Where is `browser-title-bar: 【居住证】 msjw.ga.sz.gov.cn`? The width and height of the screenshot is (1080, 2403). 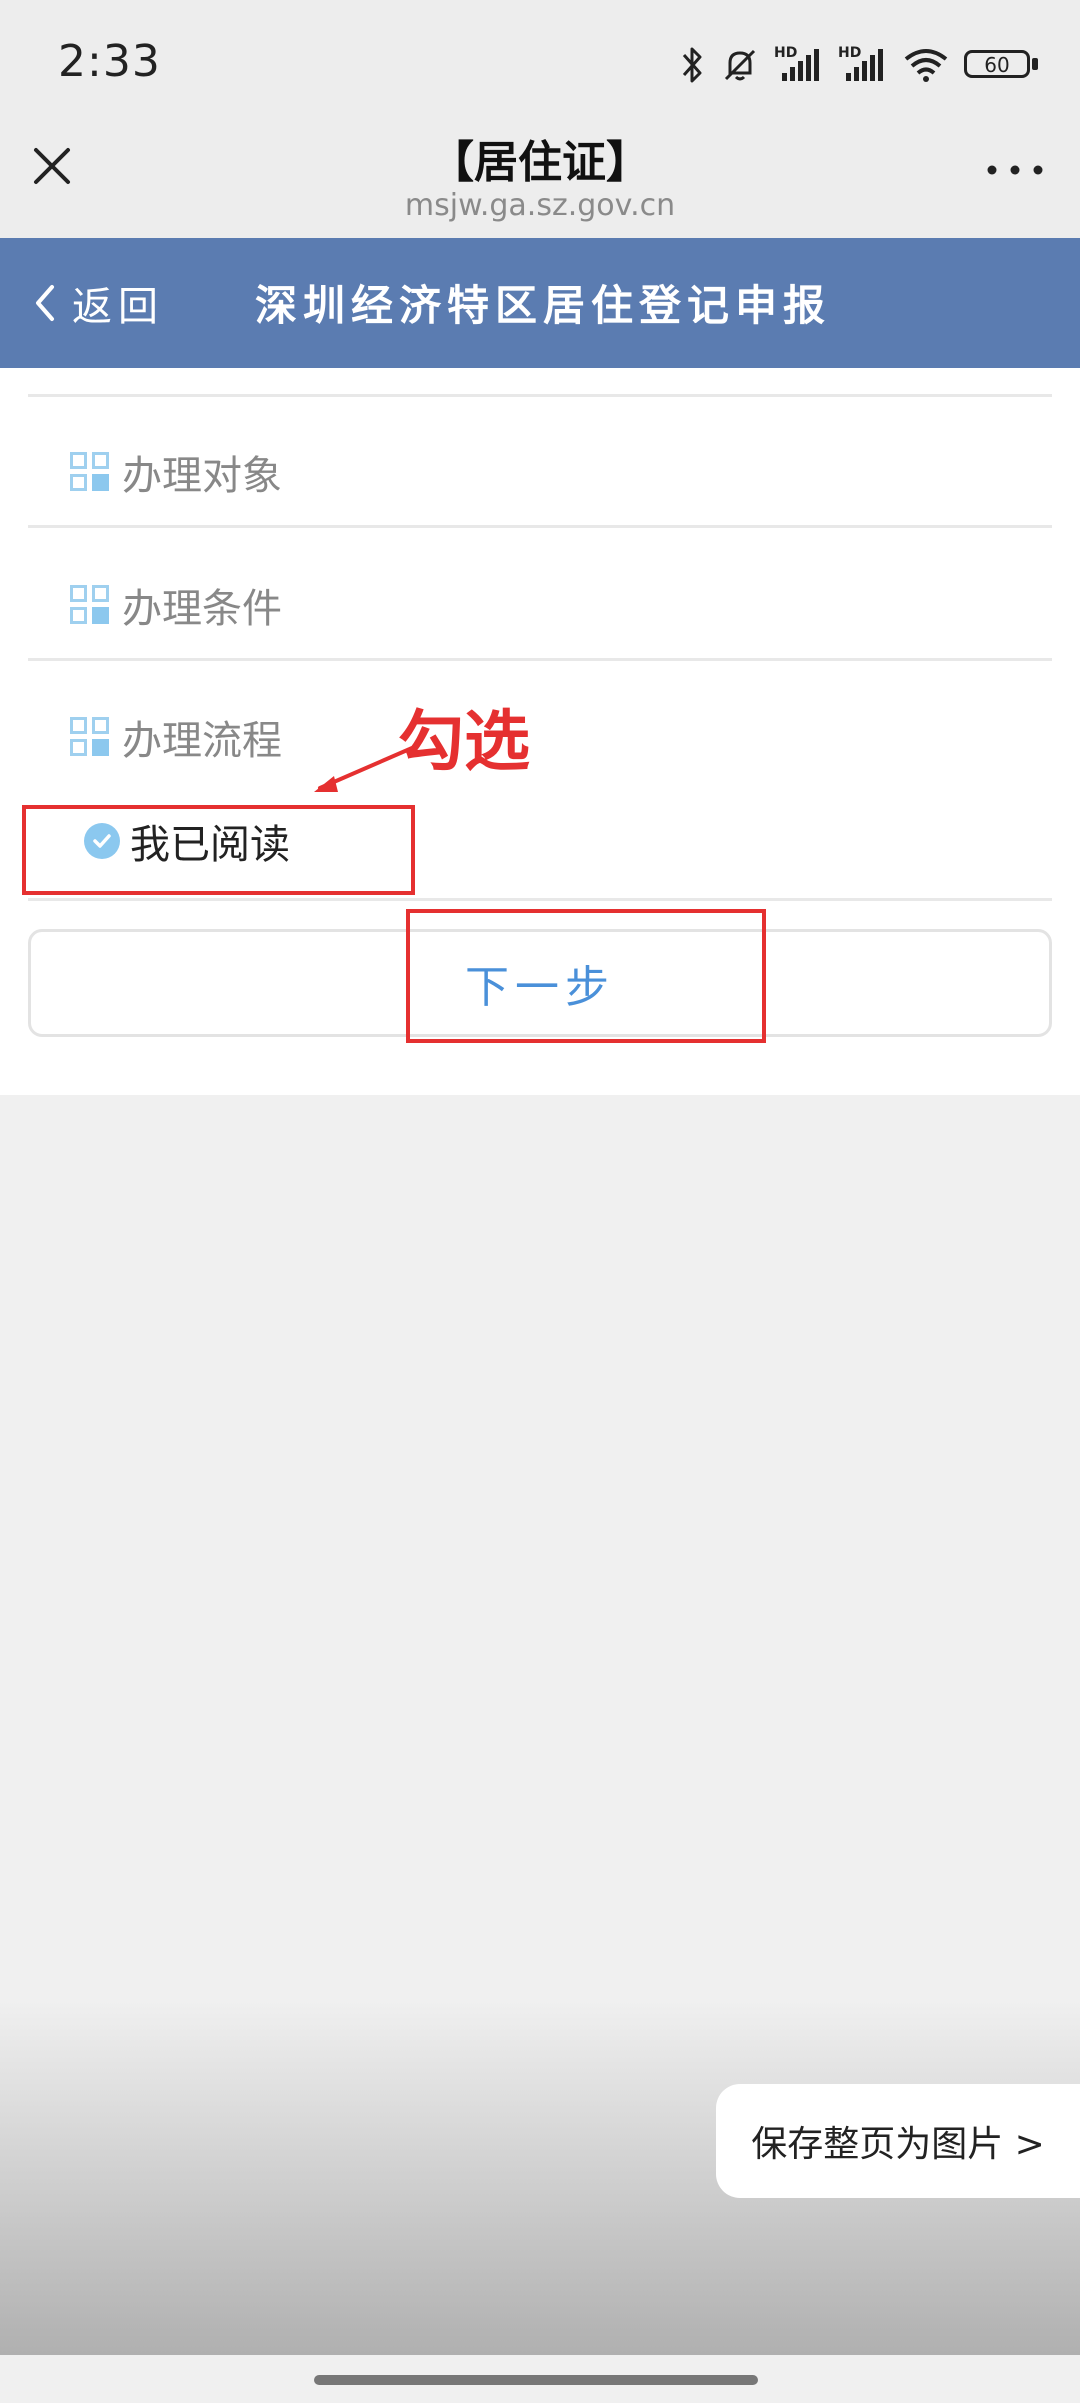
browser-title-bar: 【居住证】 msjw.ga.sz.gov.cn is located at coordinates (540, 179).